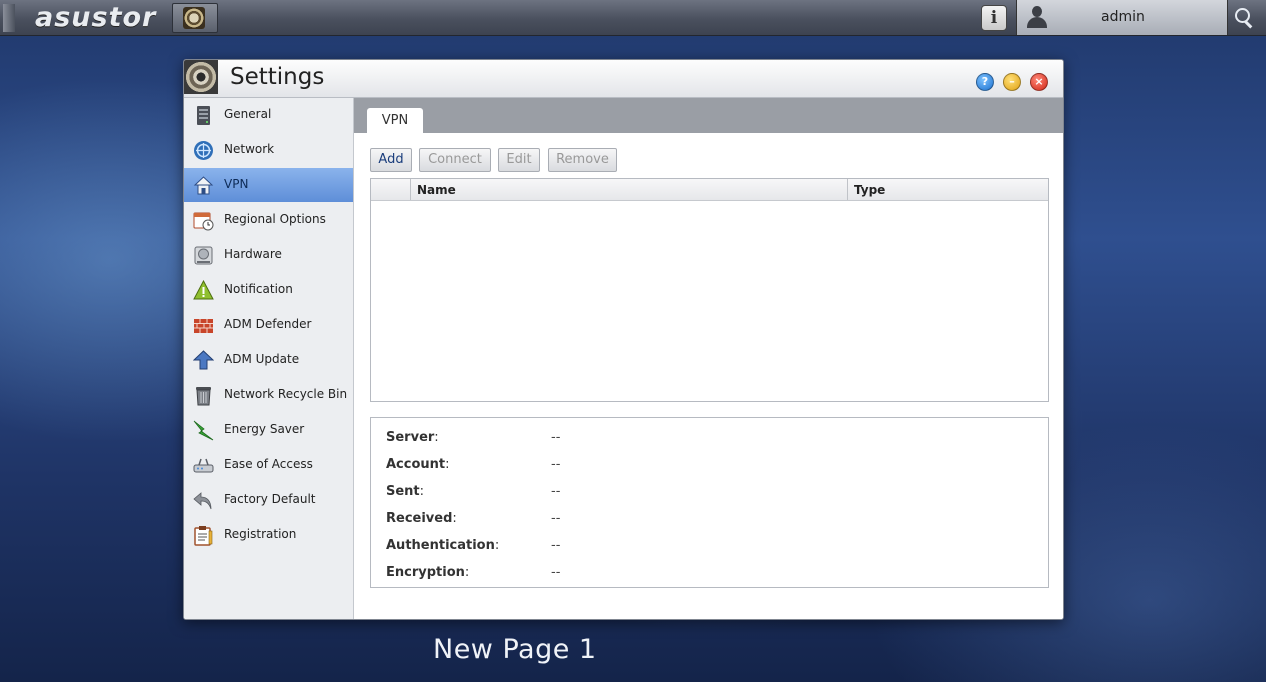 Image resolution: width=1266 pixels, height=682 pixels. I want to click on close-button: ×, so click(1039, 82).